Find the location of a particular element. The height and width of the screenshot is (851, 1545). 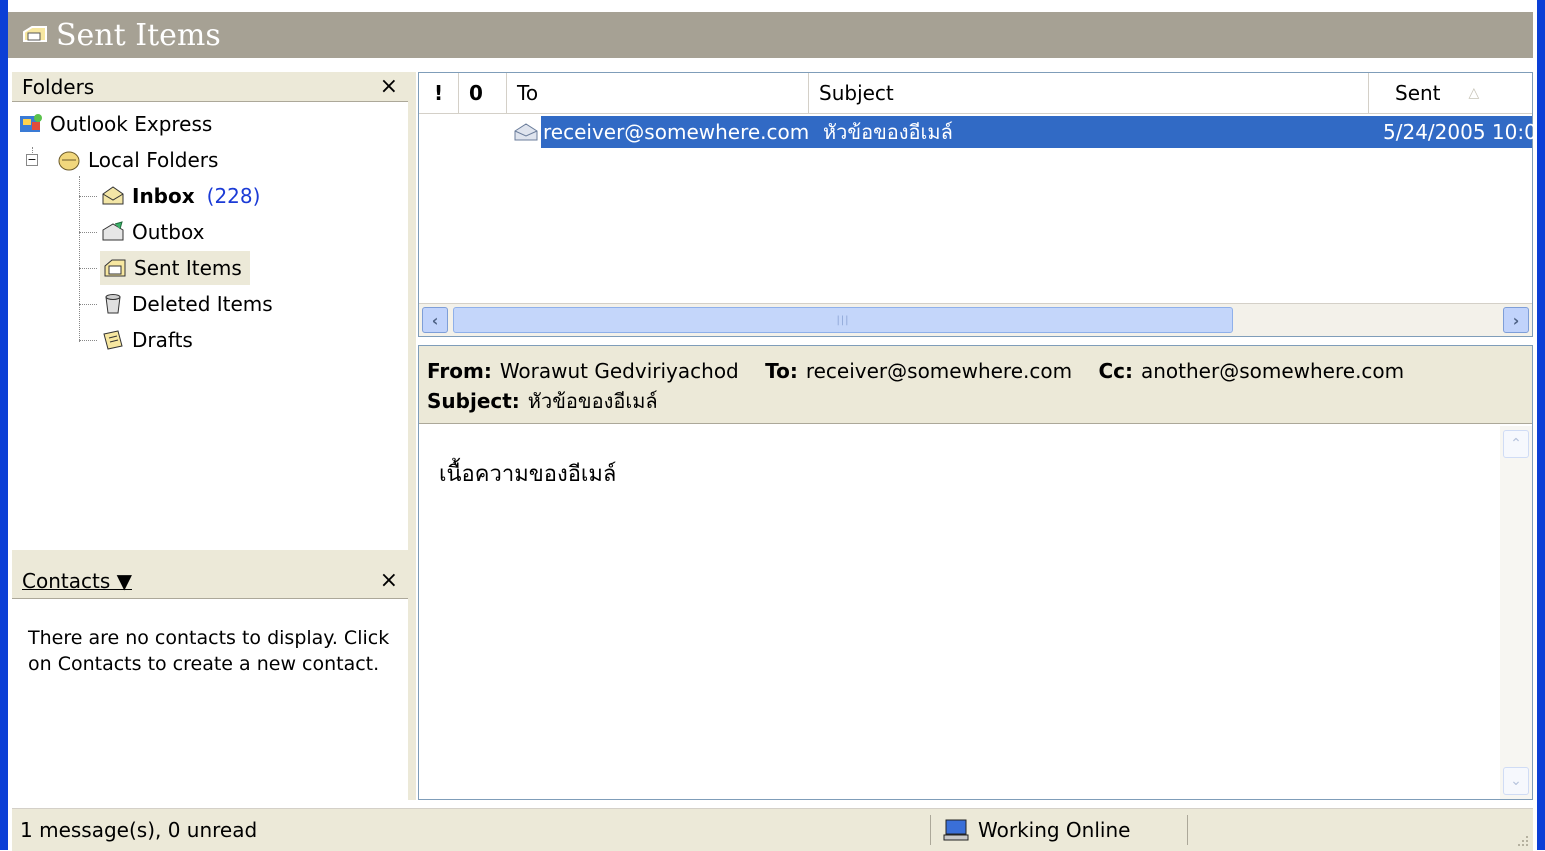

folder-title-bar: Sent Items is located at coordinates (770, 35).